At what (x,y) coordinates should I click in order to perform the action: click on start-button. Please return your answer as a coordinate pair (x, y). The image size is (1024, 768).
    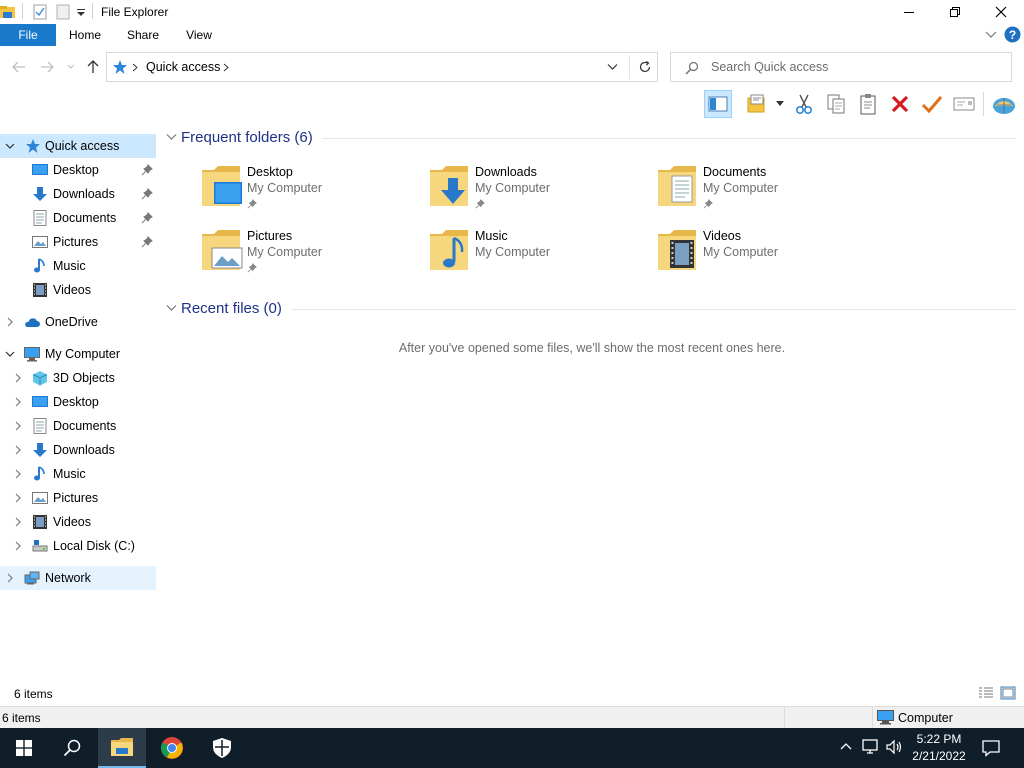
    Looking at the image, I should click on (24, 748).